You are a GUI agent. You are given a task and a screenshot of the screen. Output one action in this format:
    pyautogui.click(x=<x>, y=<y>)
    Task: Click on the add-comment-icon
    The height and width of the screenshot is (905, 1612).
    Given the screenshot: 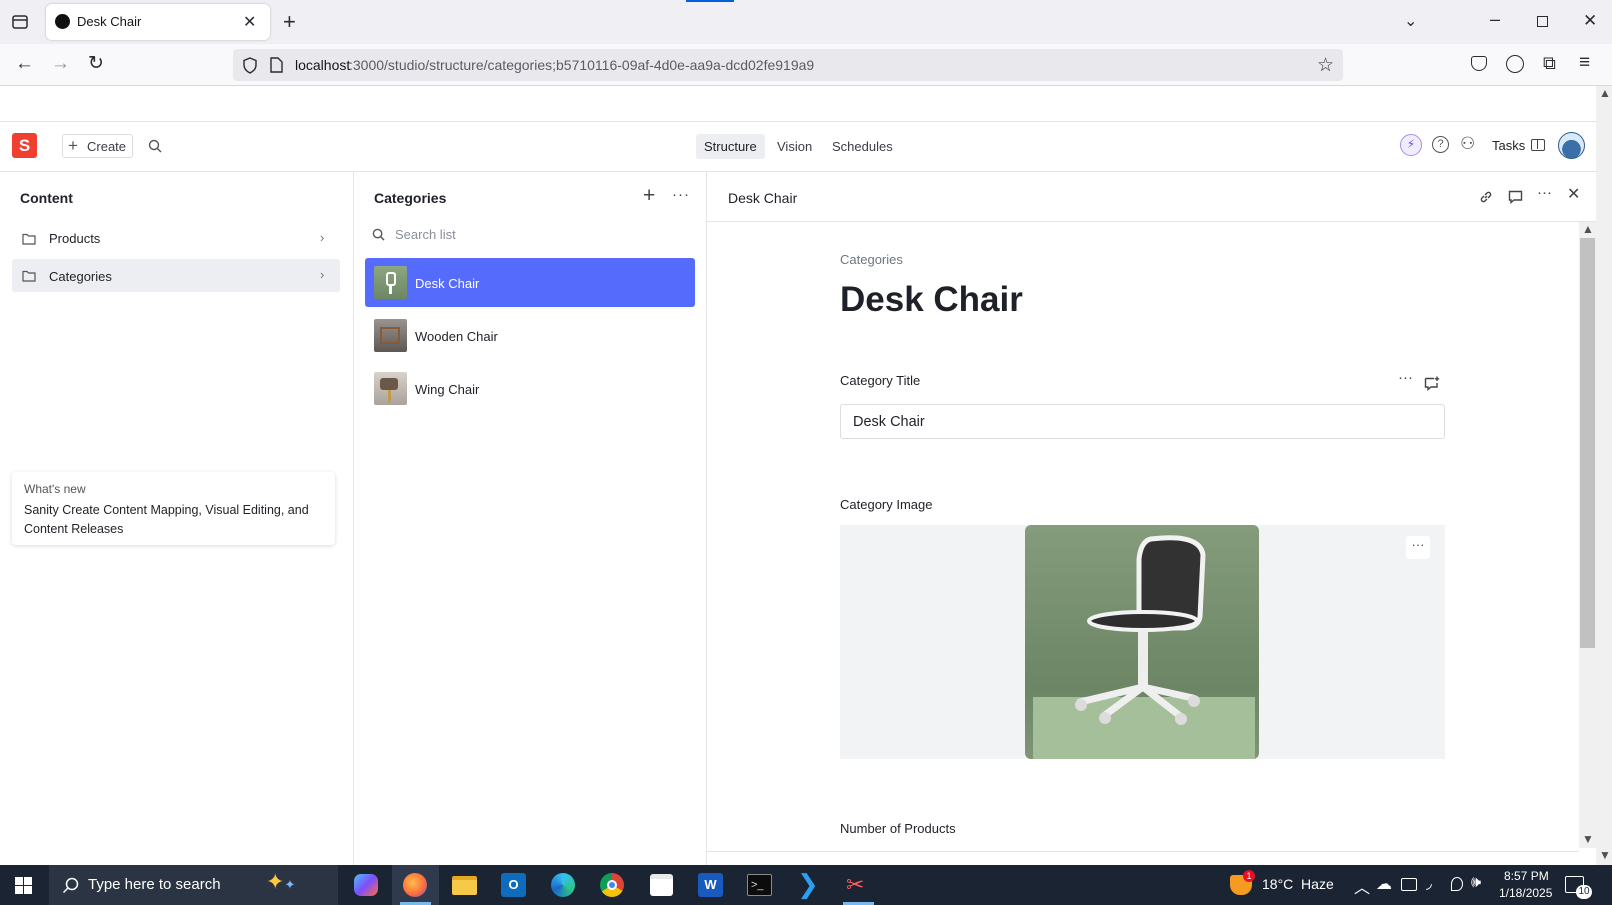 What is the action you would take?
    pyautogui.click(x=1432, y=386)
    